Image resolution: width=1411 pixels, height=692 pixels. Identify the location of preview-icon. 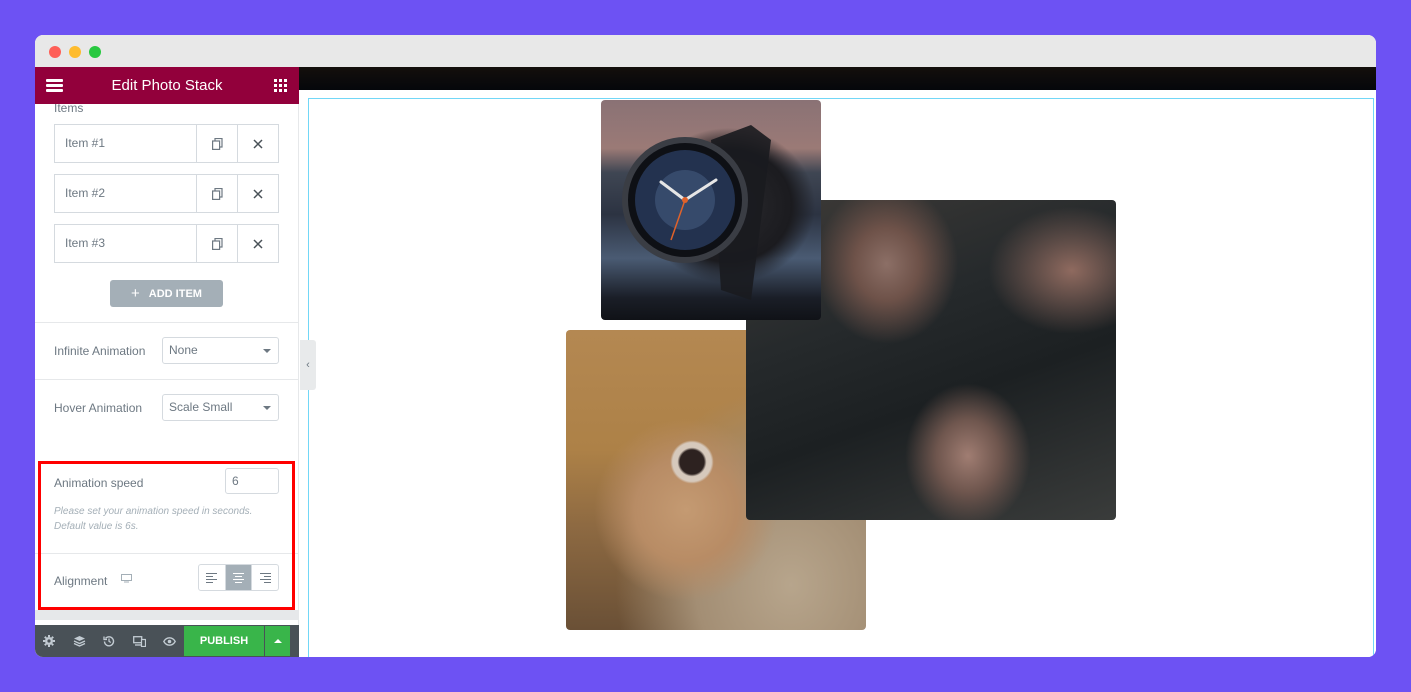
(169, 641).